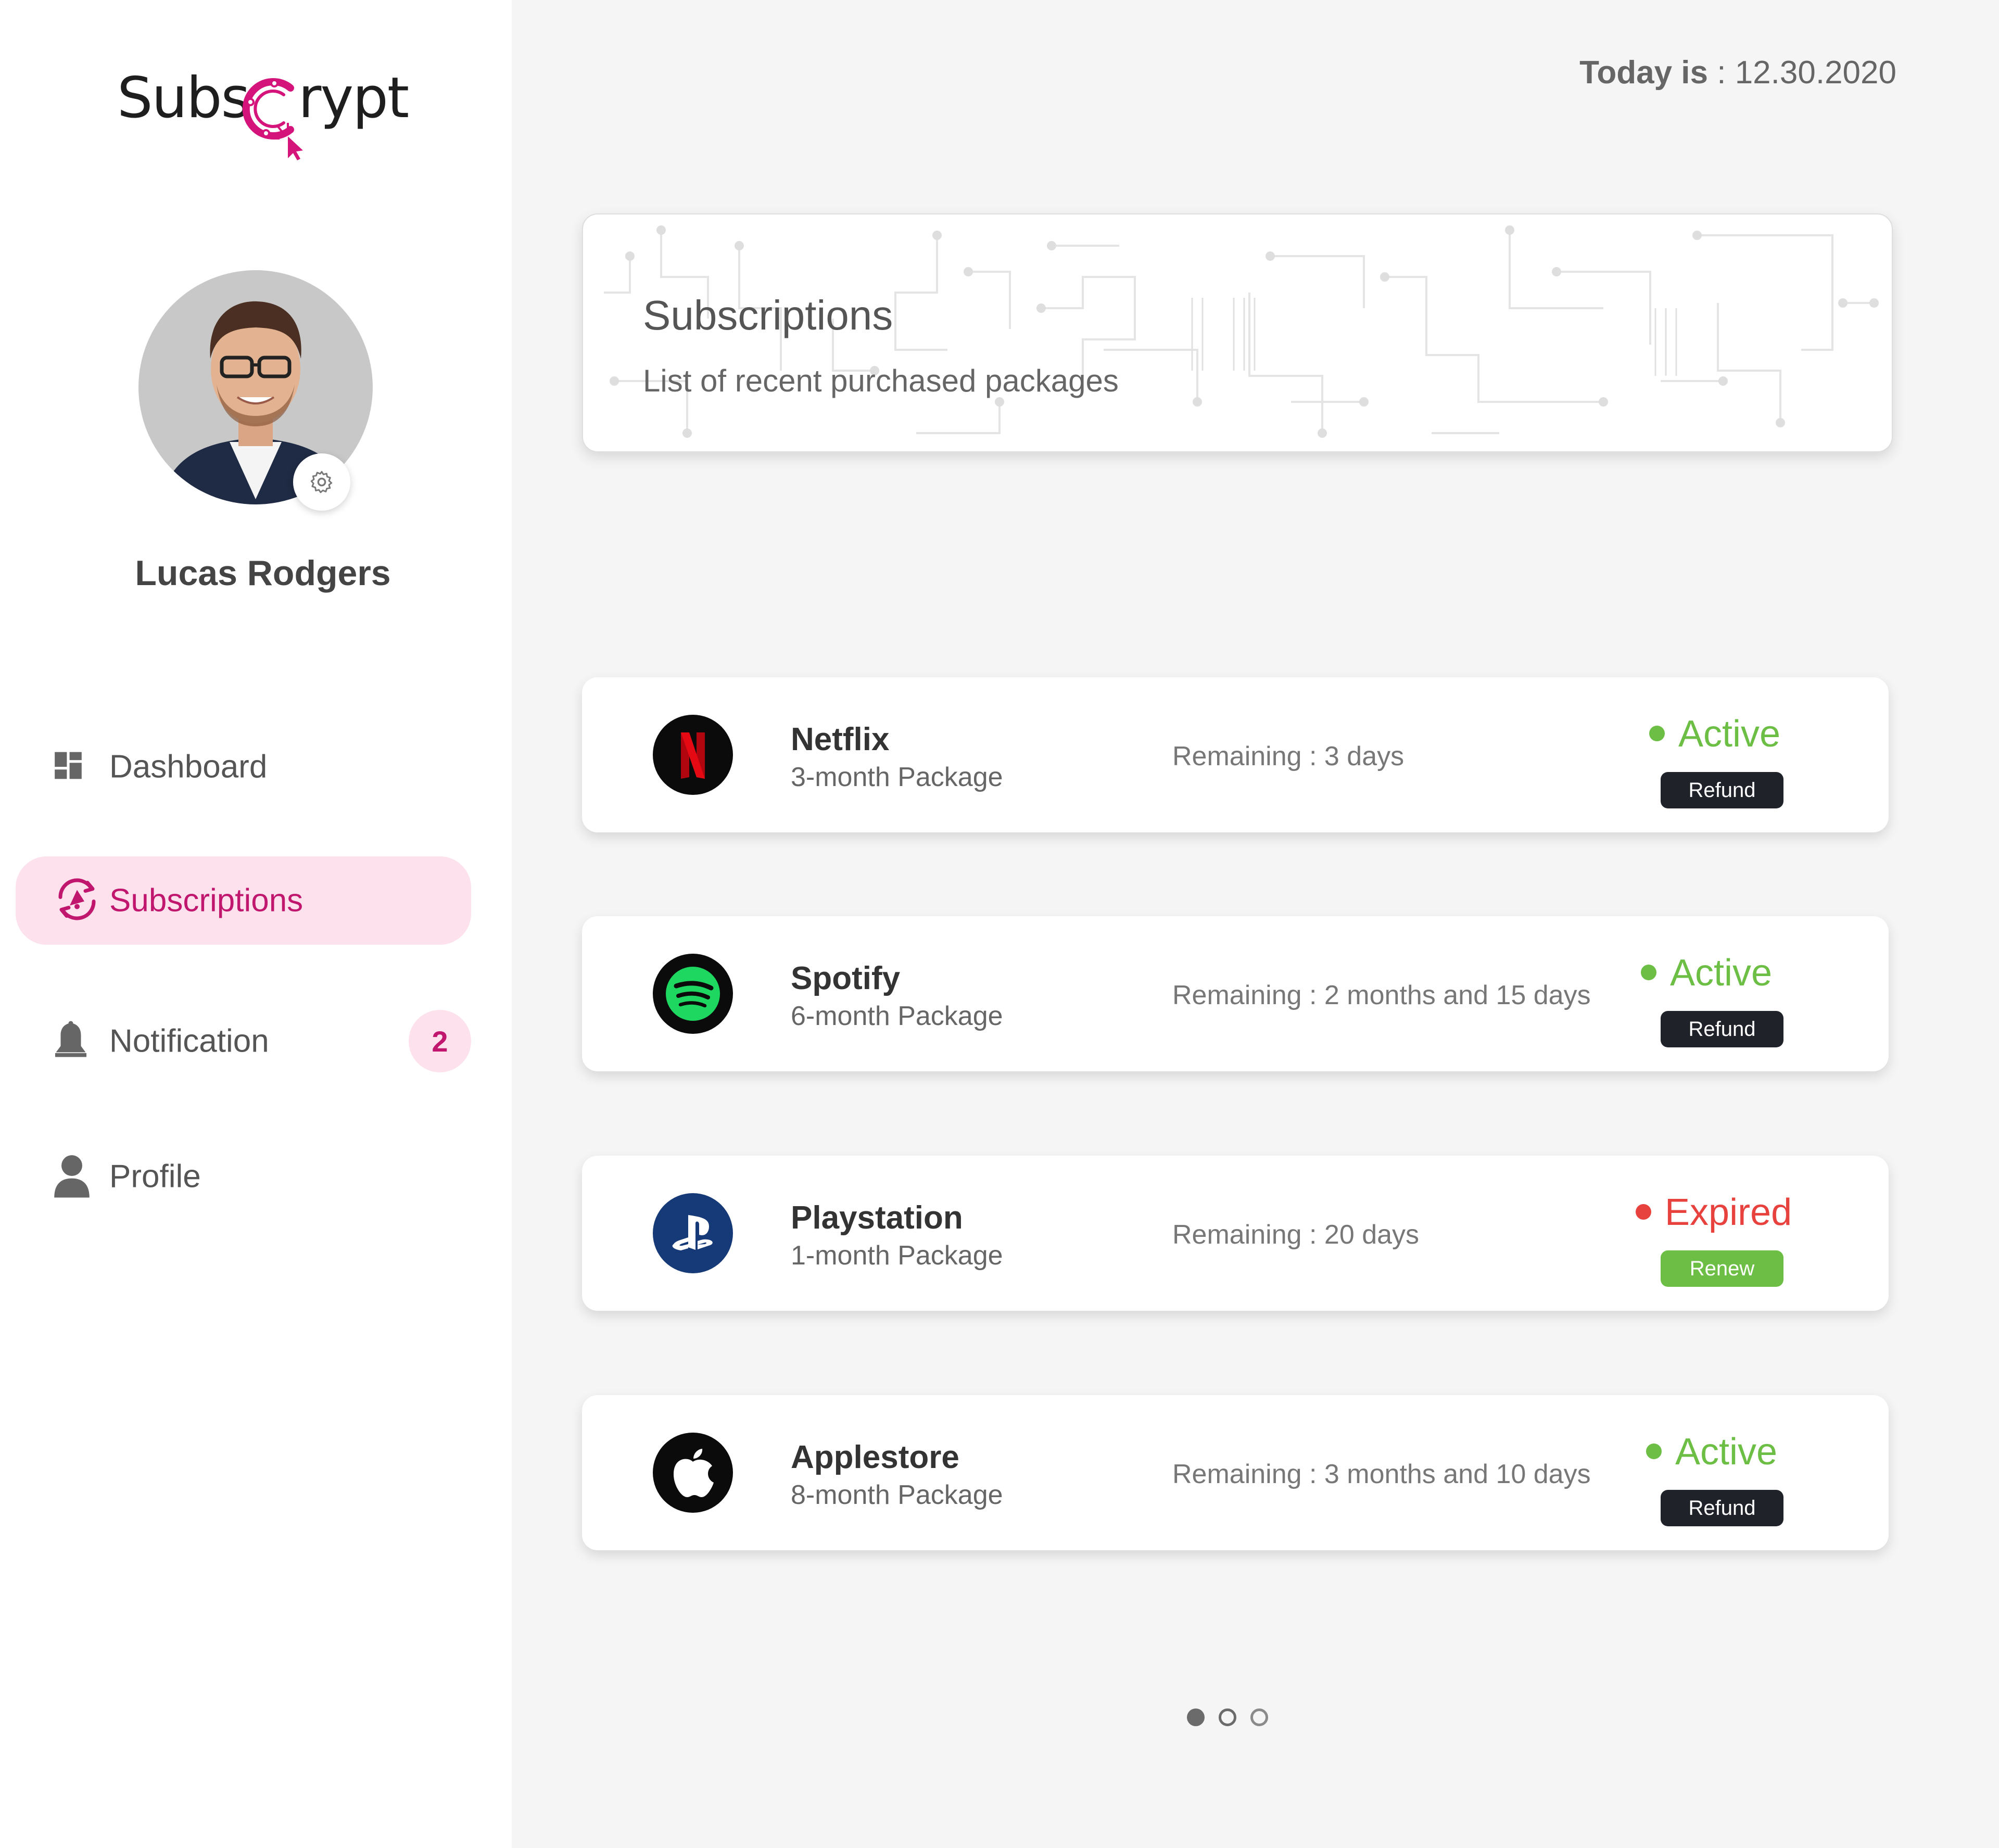 The height and width of the screenshot is (1848, 1999). What do you see at coordinates (77, 901) in the screenshot?
I see `subscriptions-icon` at bounding box center [77, 901].